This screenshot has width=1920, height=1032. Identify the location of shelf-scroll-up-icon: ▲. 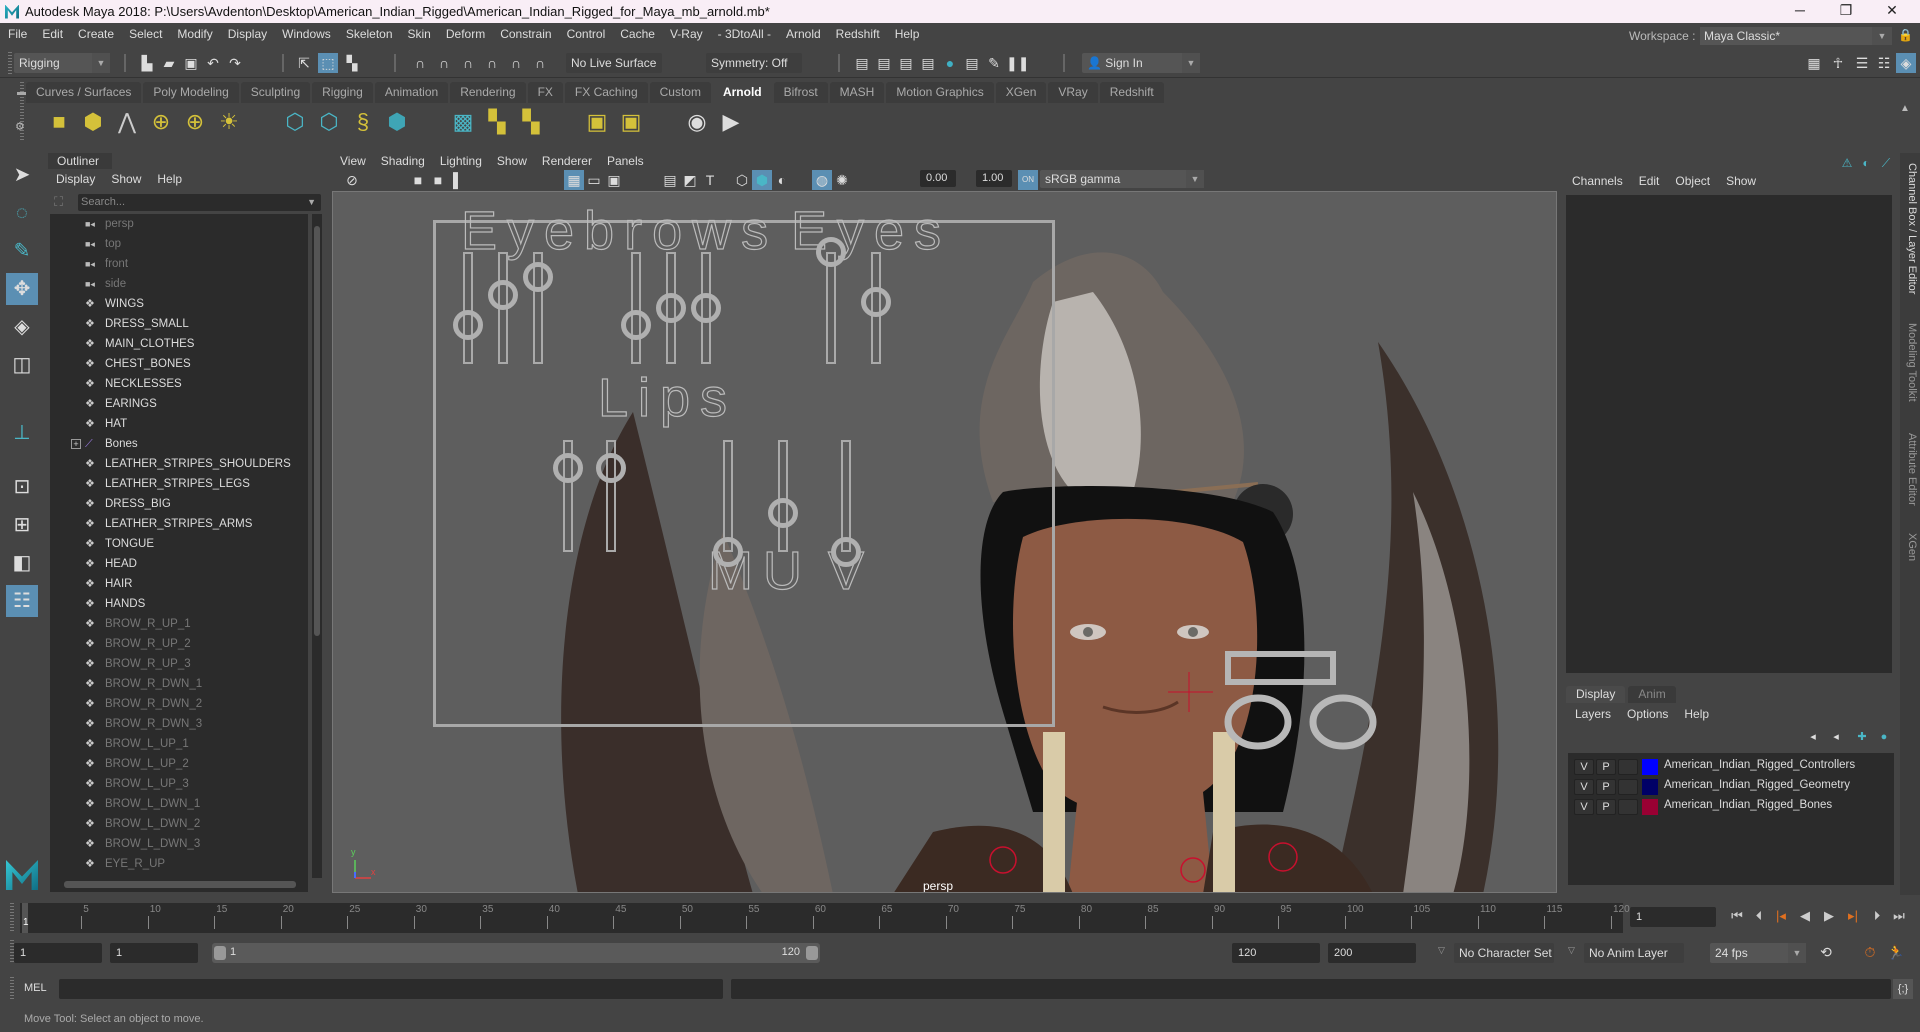
(1905, 108).